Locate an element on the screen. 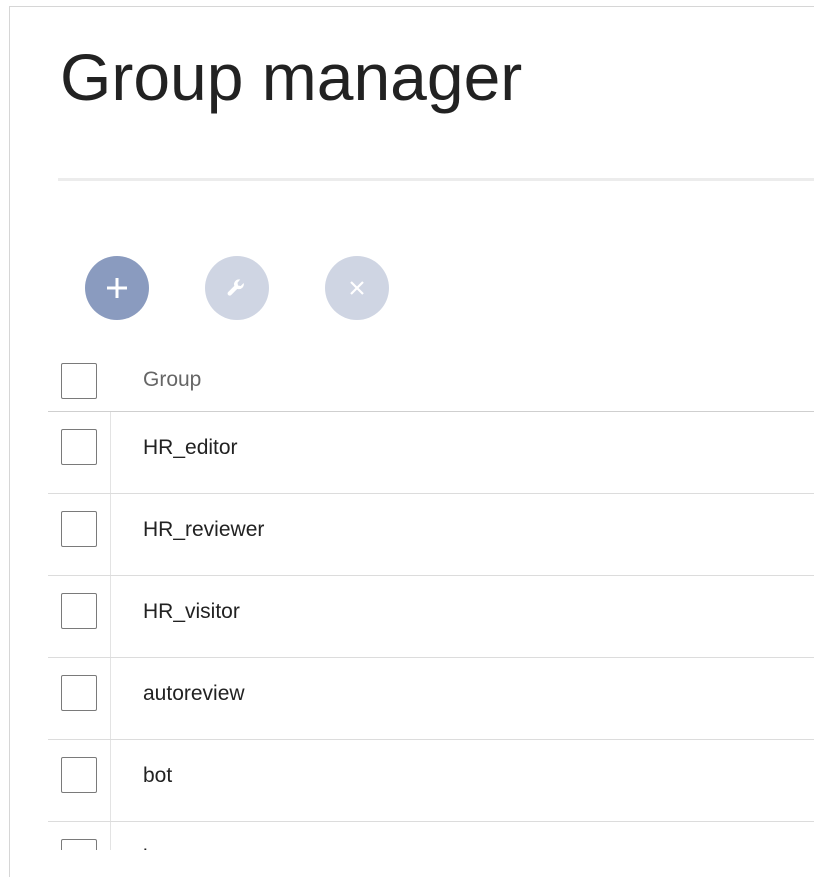 The image size is (814, 877). page-title: Group manager is located at coordinates (291, 77).